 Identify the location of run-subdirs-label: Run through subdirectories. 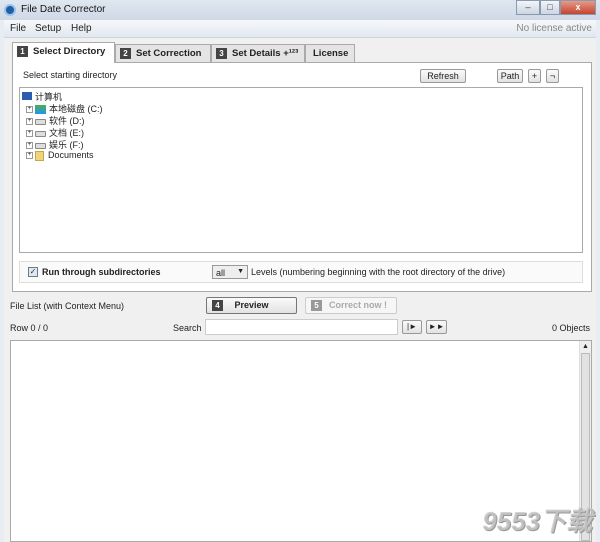
(101, 272).